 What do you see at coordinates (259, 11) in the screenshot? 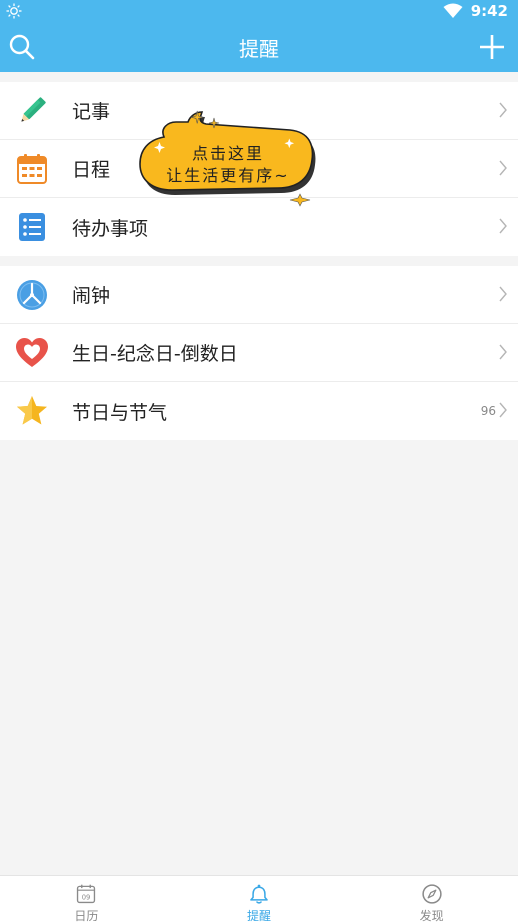
I see `status-bar: 9:42` at bounding box center [259, 11].